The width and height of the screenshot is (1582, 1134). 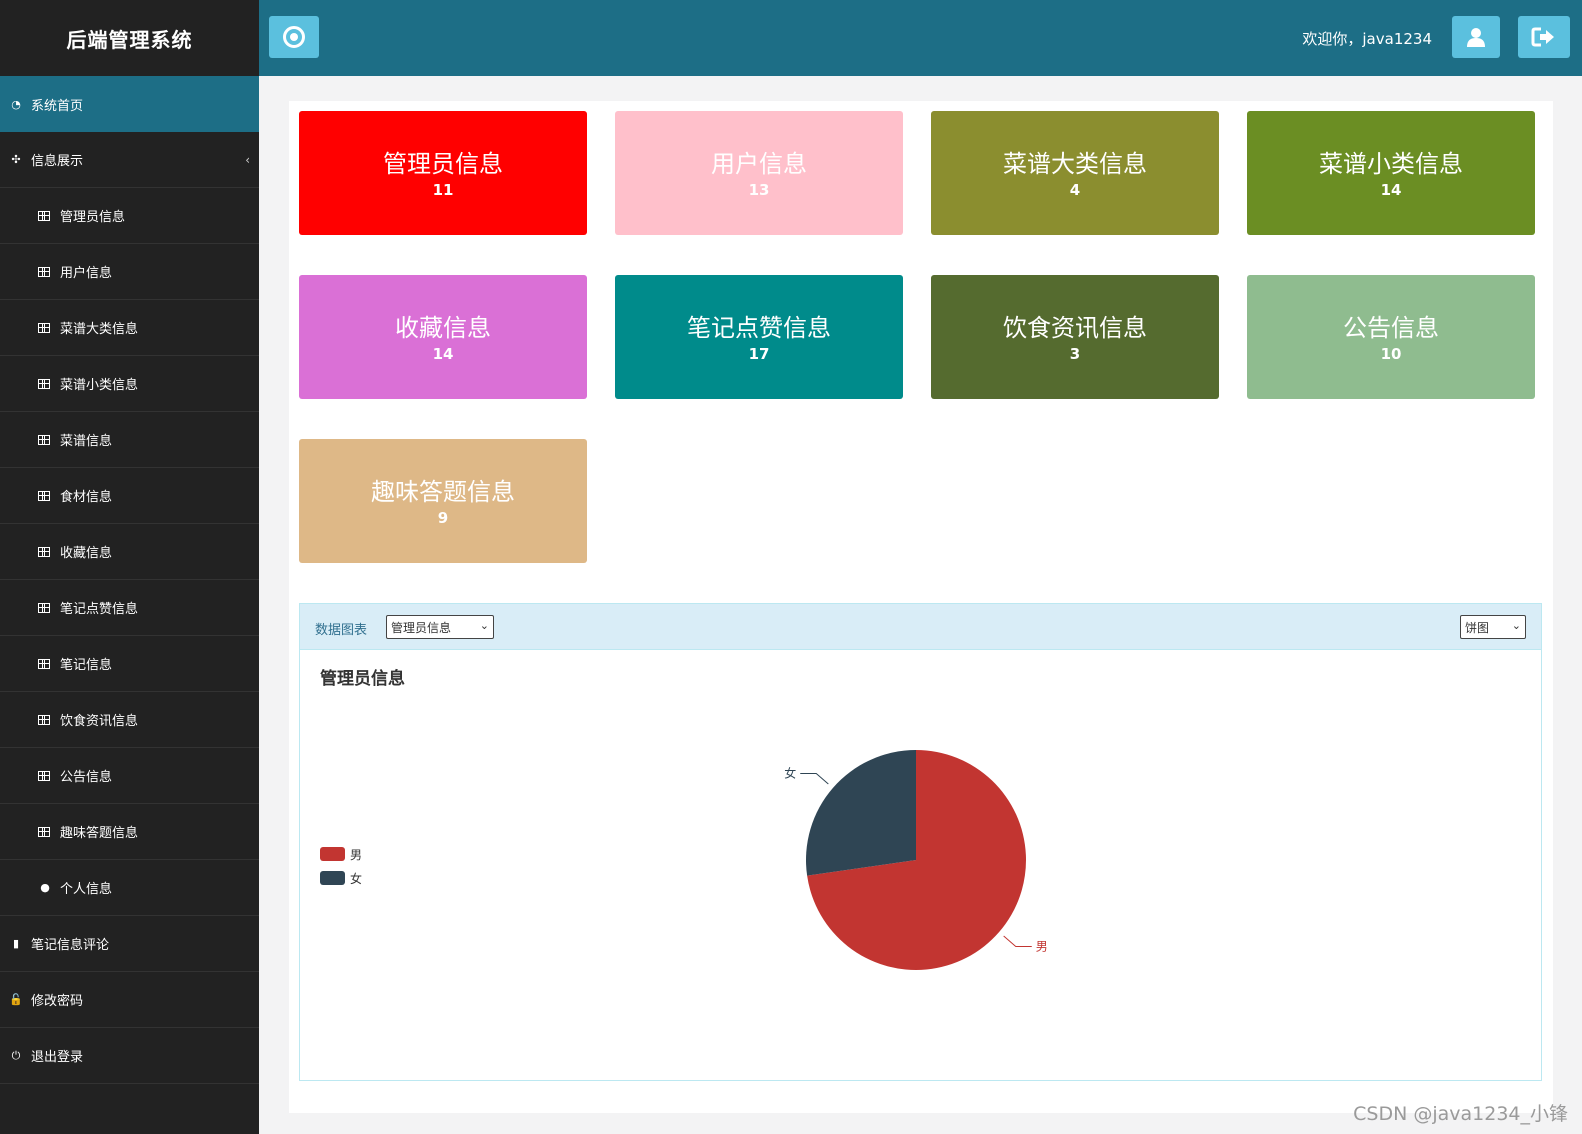 I want to click on sidebar-item-1: ✣ 信息展示 ‹, so click(x=129, y=160).